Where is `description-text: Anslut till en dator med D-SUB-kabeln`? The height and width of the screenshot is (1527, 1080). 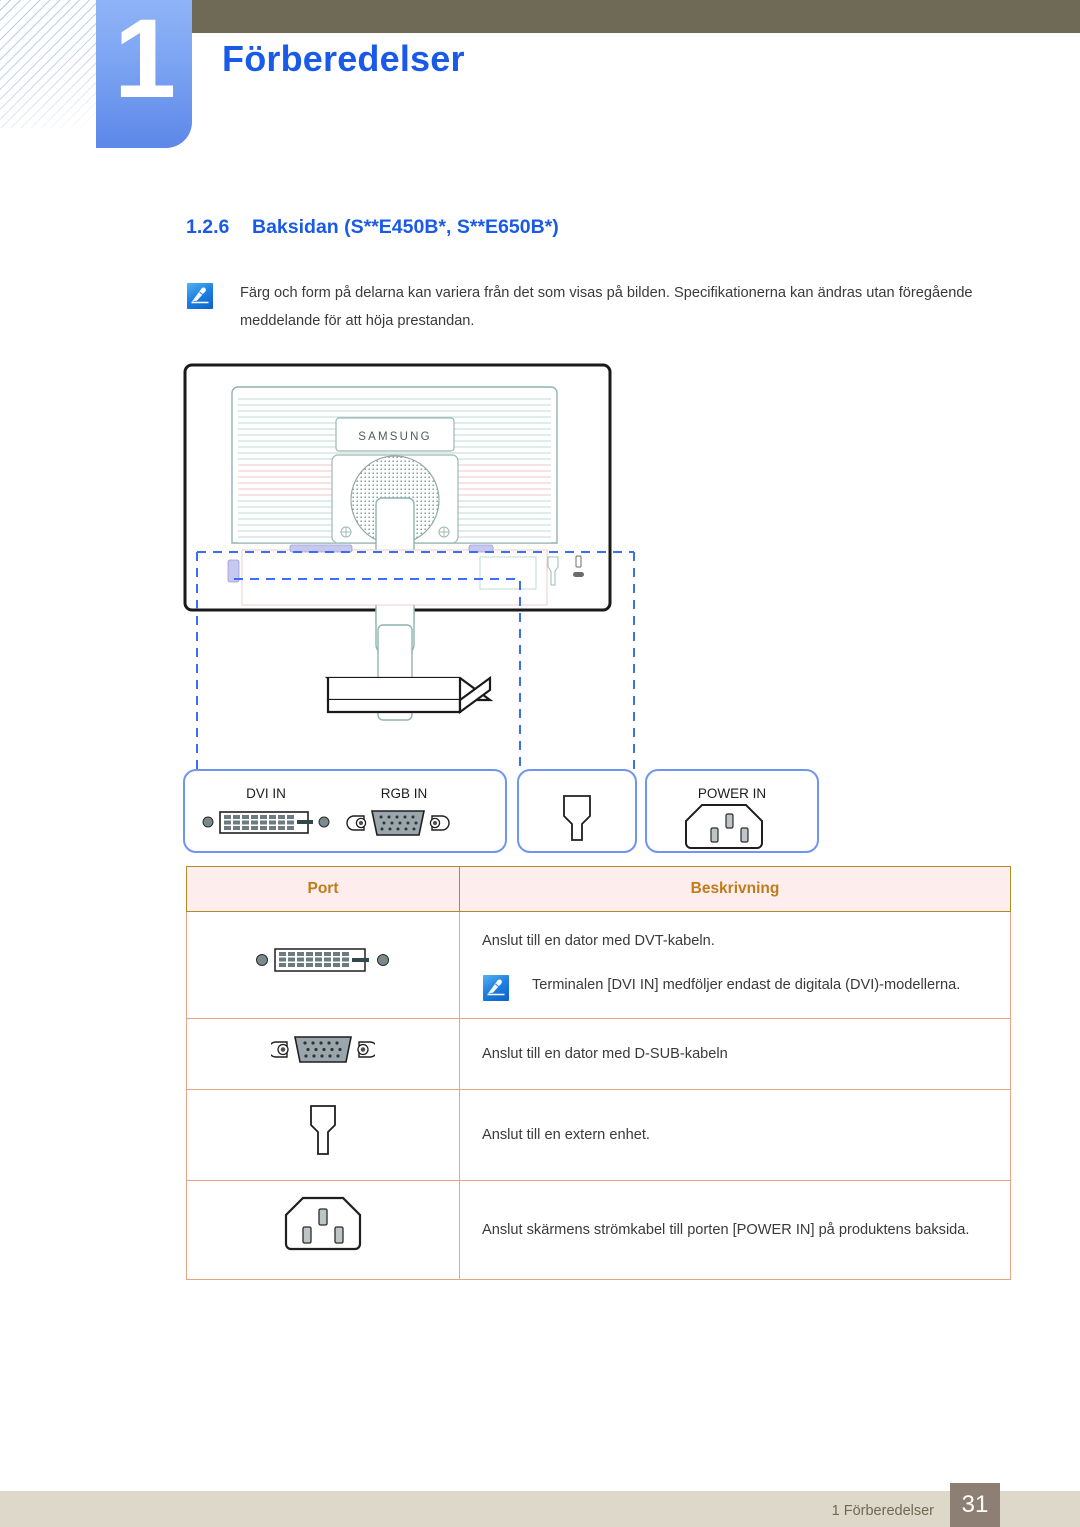 description-text: Anslut till en dator med D-SUB-kabeln is located at coordinates (605, 1053).